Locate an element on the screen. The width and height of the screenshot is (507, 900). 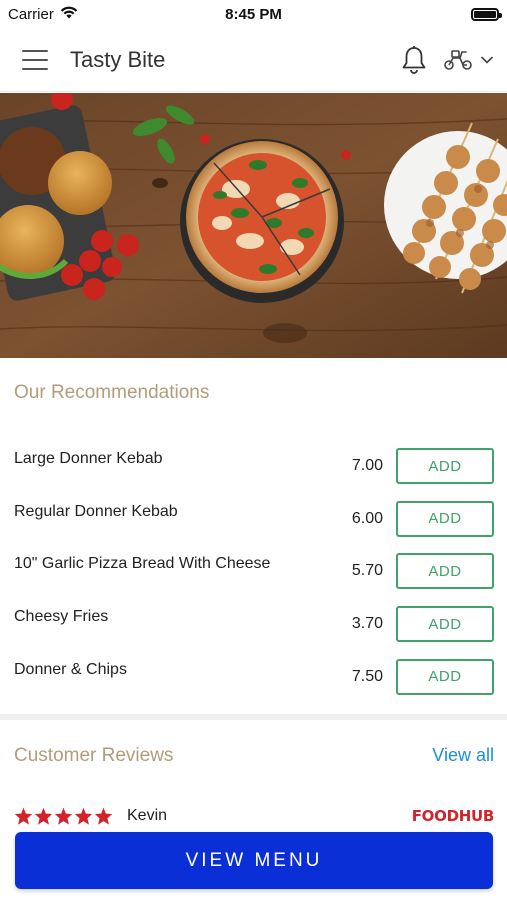
item-price: 7.00 is located at coordinates (367, 466).